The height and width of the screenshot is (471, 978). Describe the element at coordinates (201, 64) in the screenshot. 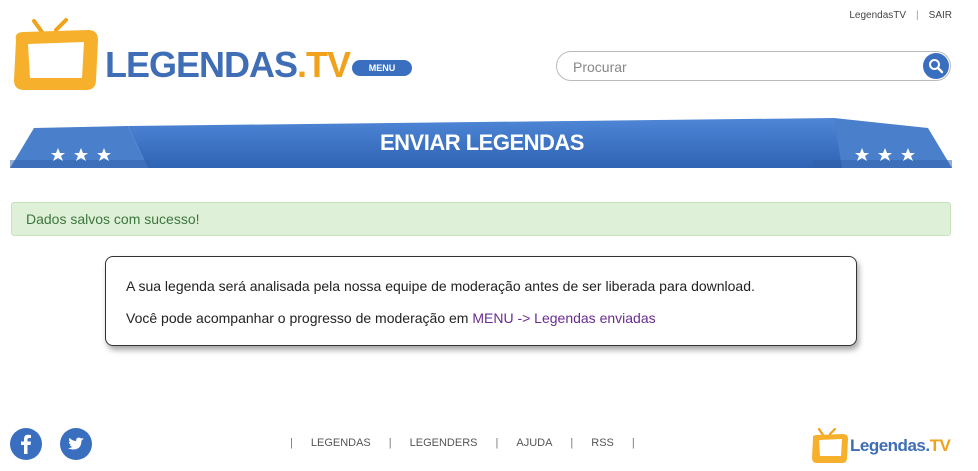

I see `logo-main-text: LEGENDAS` at that location.